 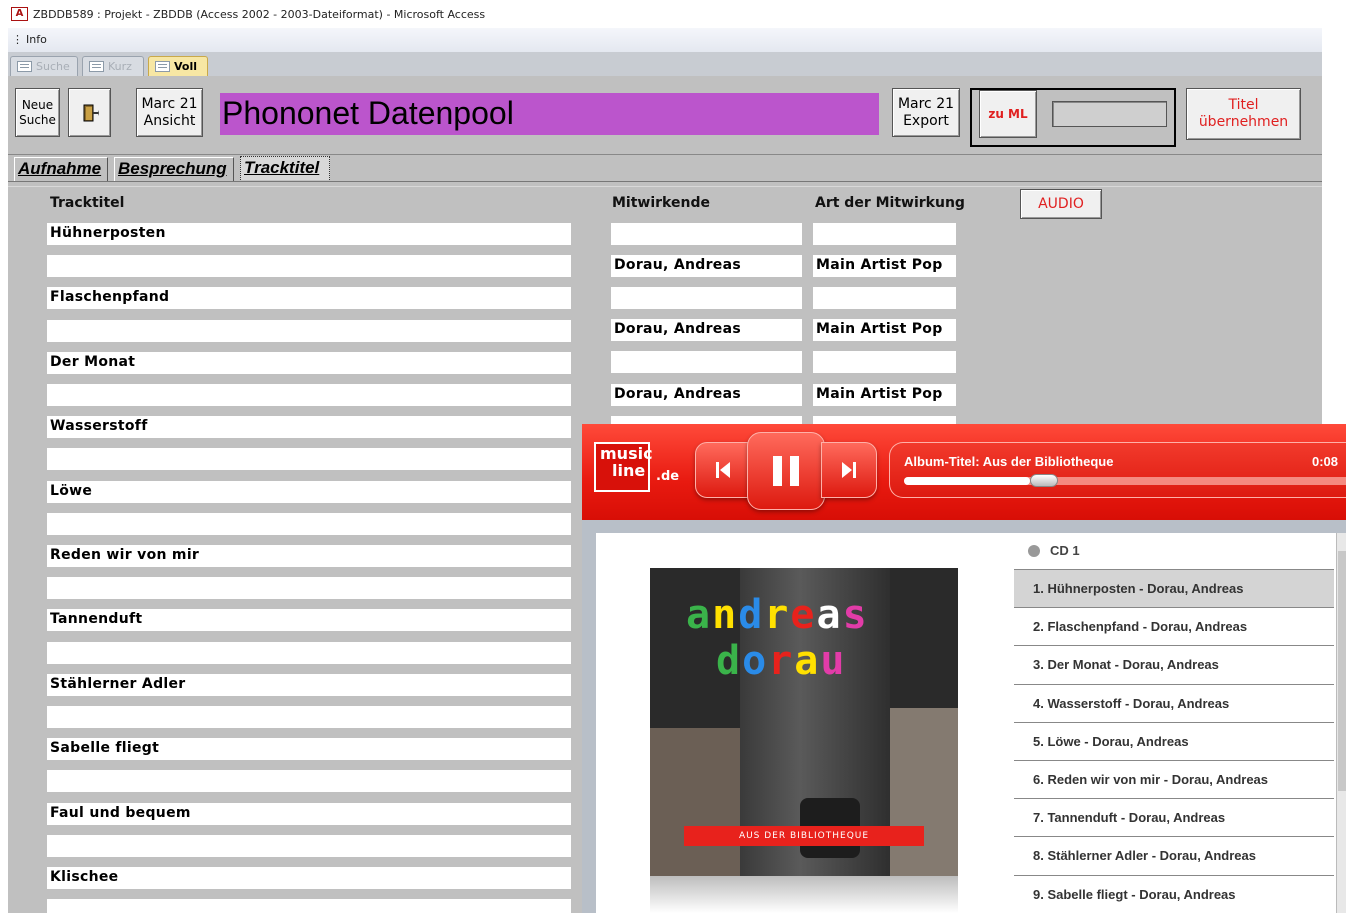 I want to click on next-button, so click(x=849, y=470).